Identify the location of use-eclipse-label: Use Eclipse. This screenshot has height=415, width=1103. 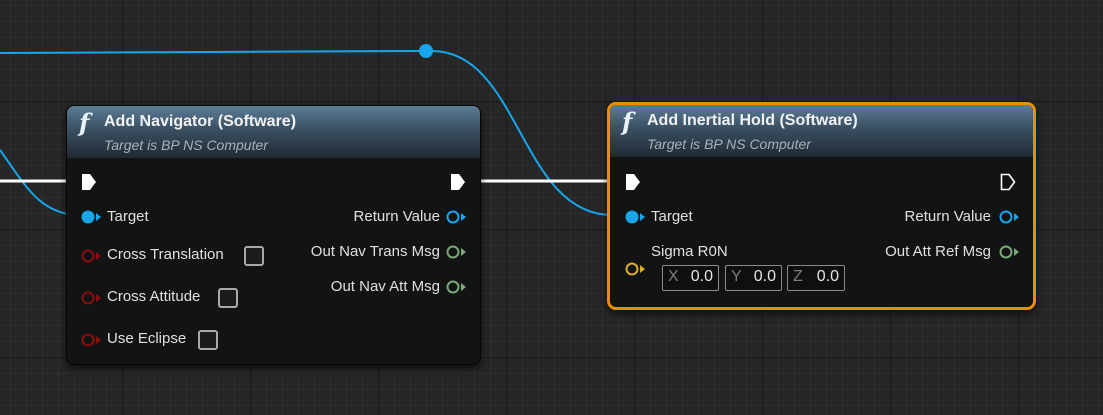
(147, 338).